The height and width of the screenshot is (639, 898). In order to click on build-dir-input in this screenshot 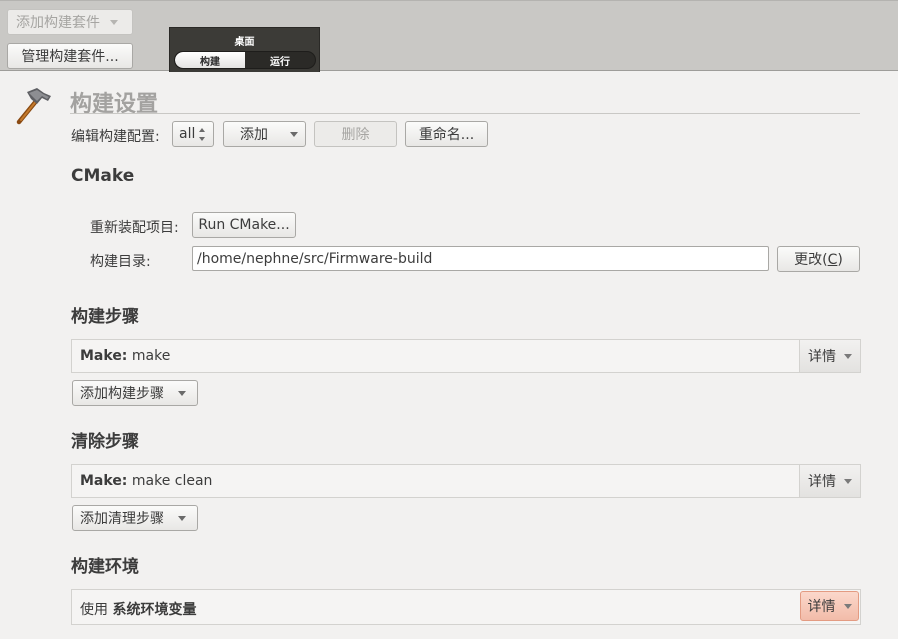, I will do `click(480, 258)`.